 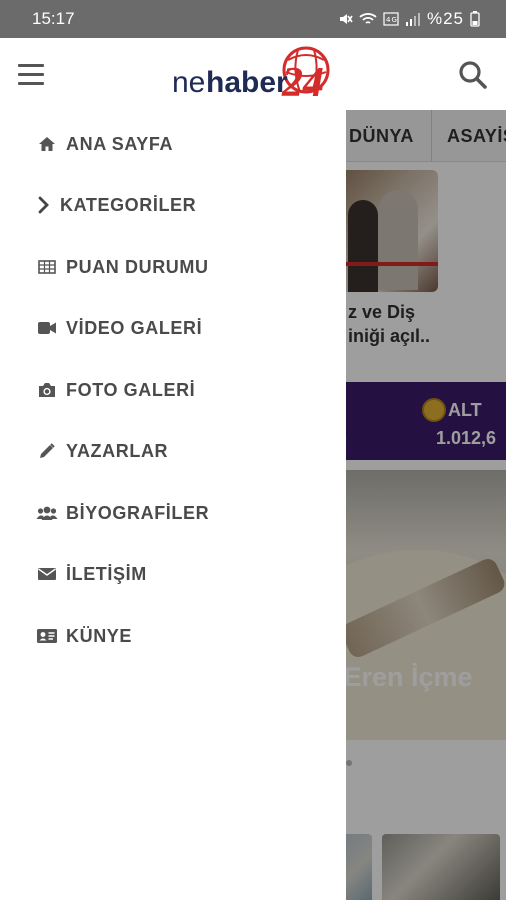 I want to click on mute-icon, so click(x=346, y=19).